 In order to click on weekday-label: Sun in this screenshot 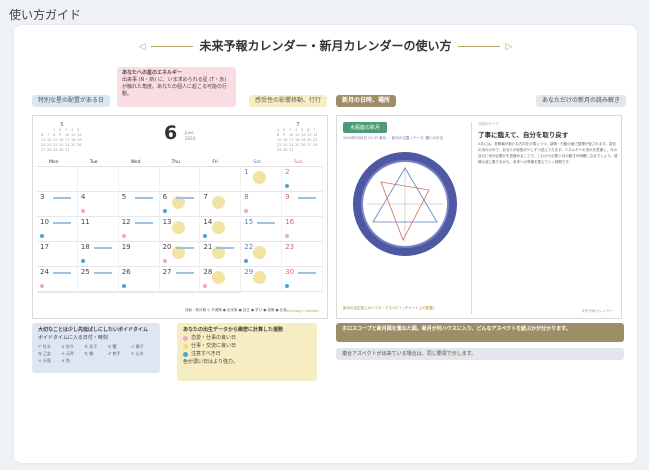, I will do `click(298, 162)`.